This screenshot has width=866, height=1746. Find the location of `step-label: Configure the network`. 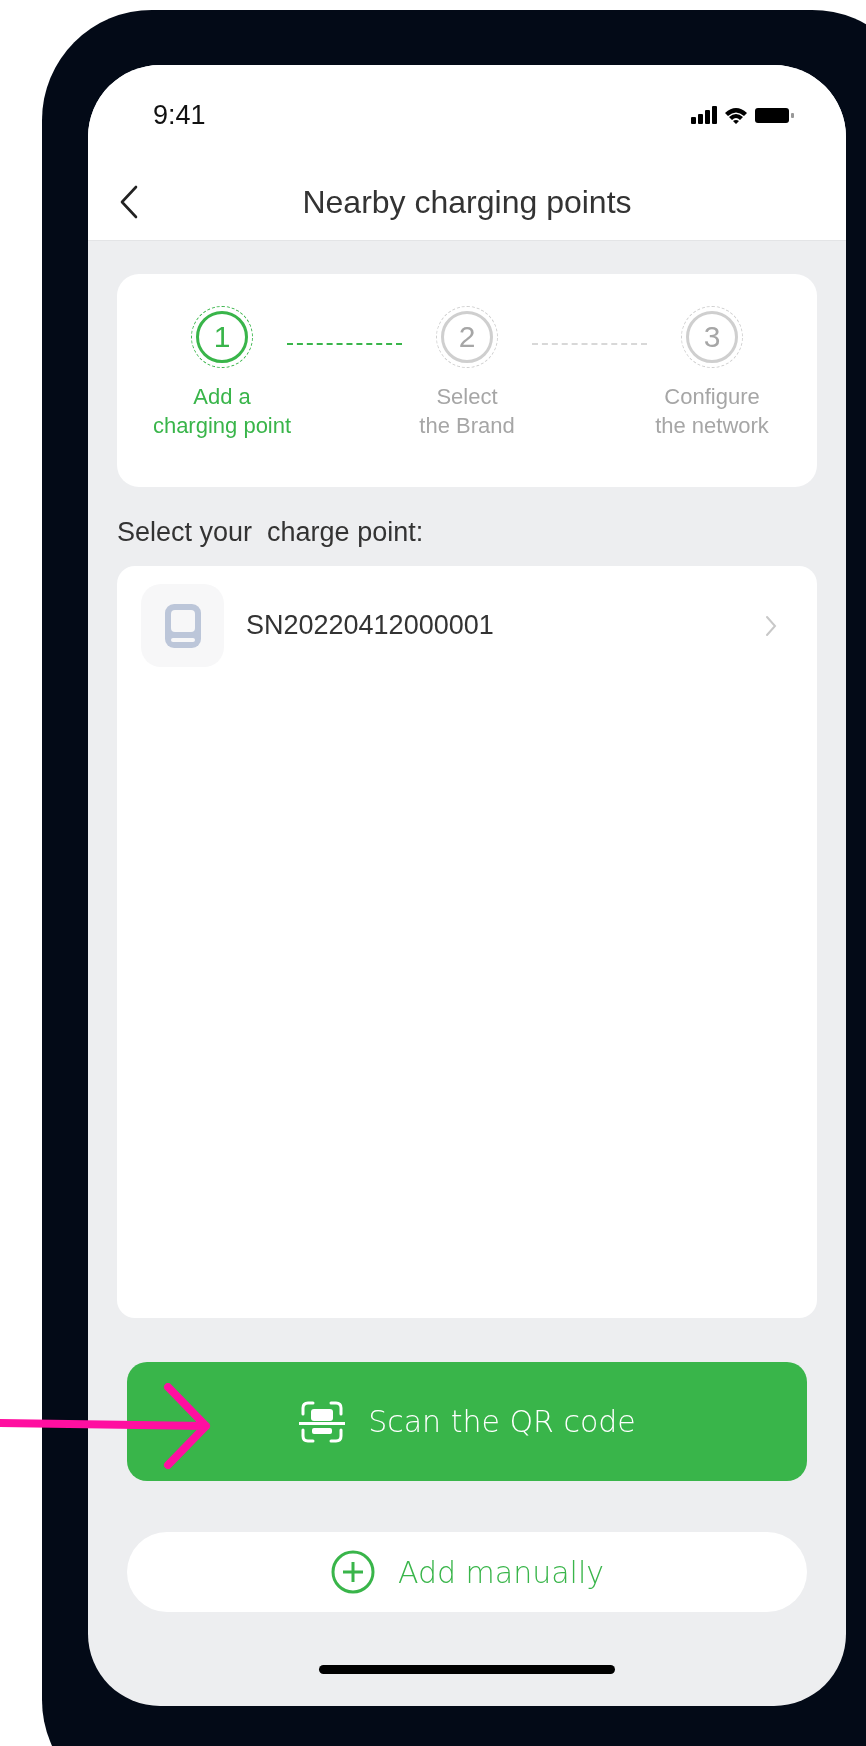

step-label: Configure the network is located at coordinates (712, 411).